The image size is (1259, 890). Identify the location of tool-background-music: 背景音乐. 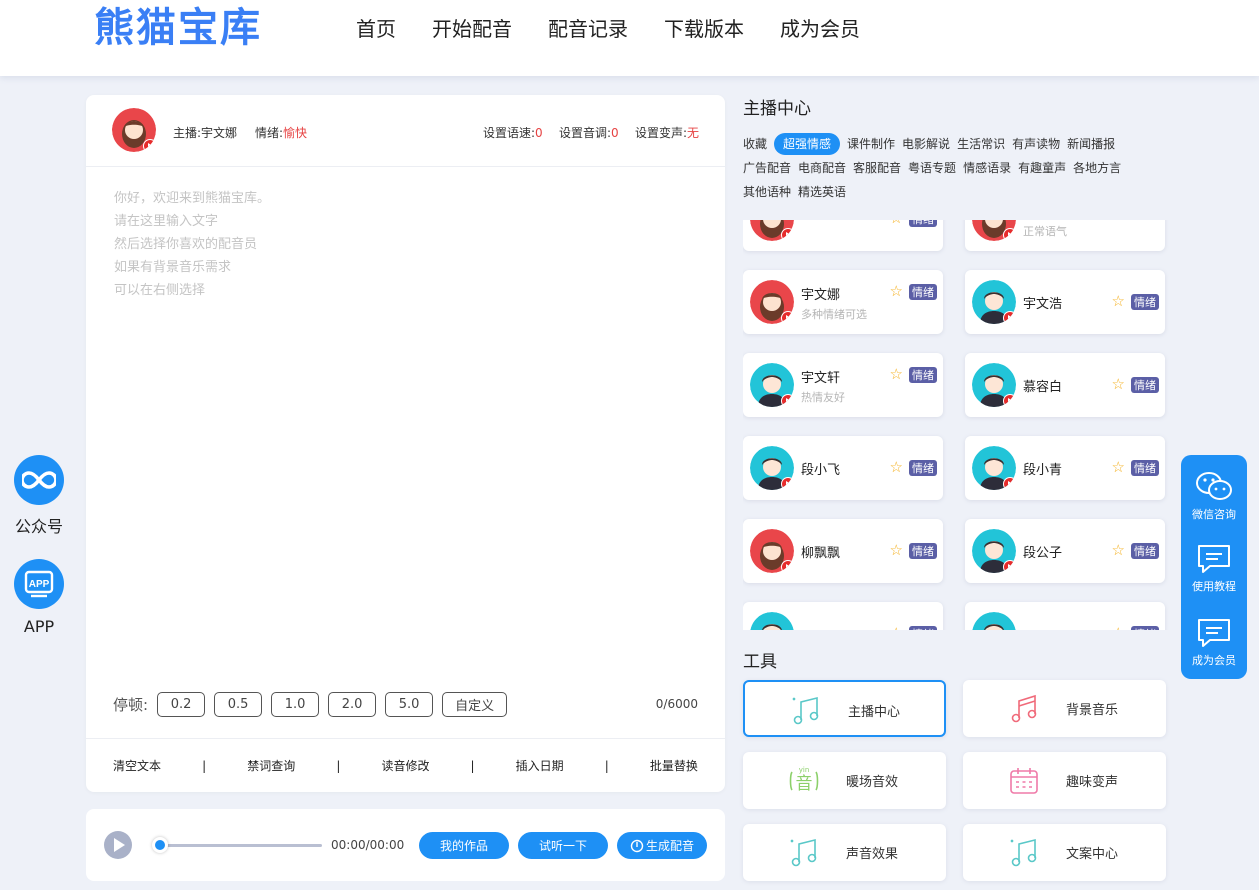
(1064, 708).